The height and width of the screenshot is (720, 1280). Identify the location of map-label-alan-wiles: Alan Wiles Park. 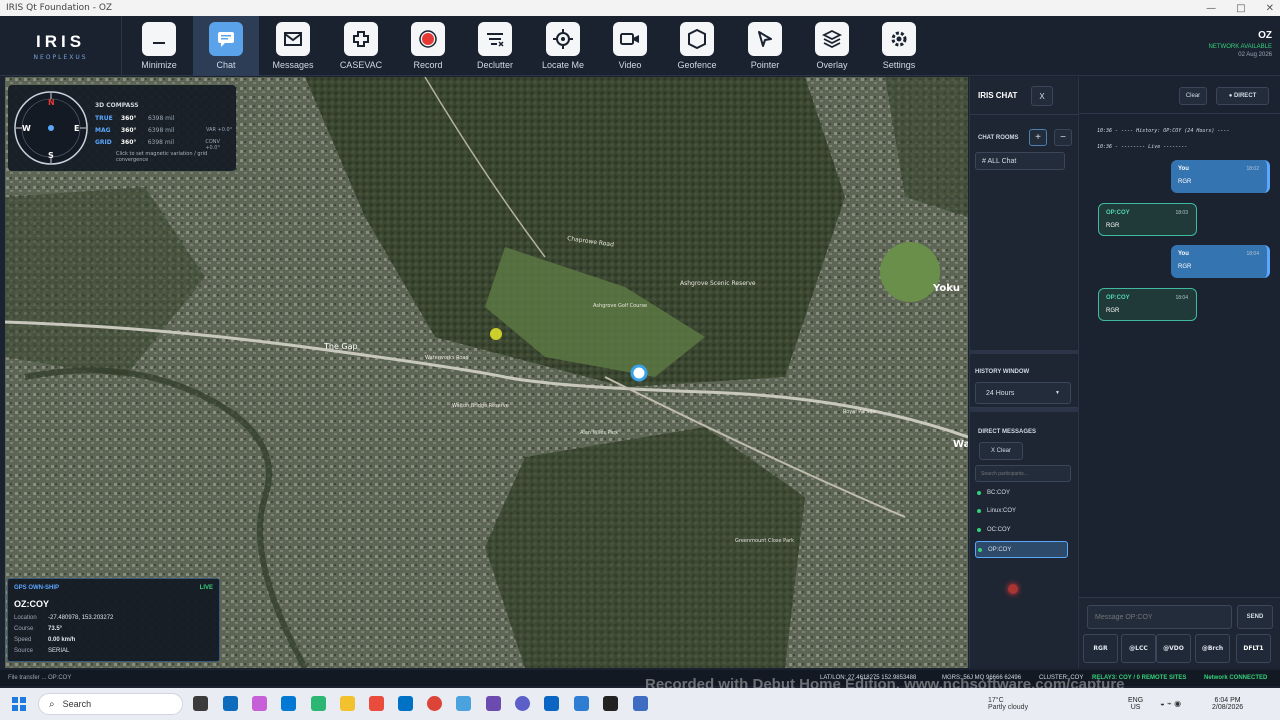
(599, 433).